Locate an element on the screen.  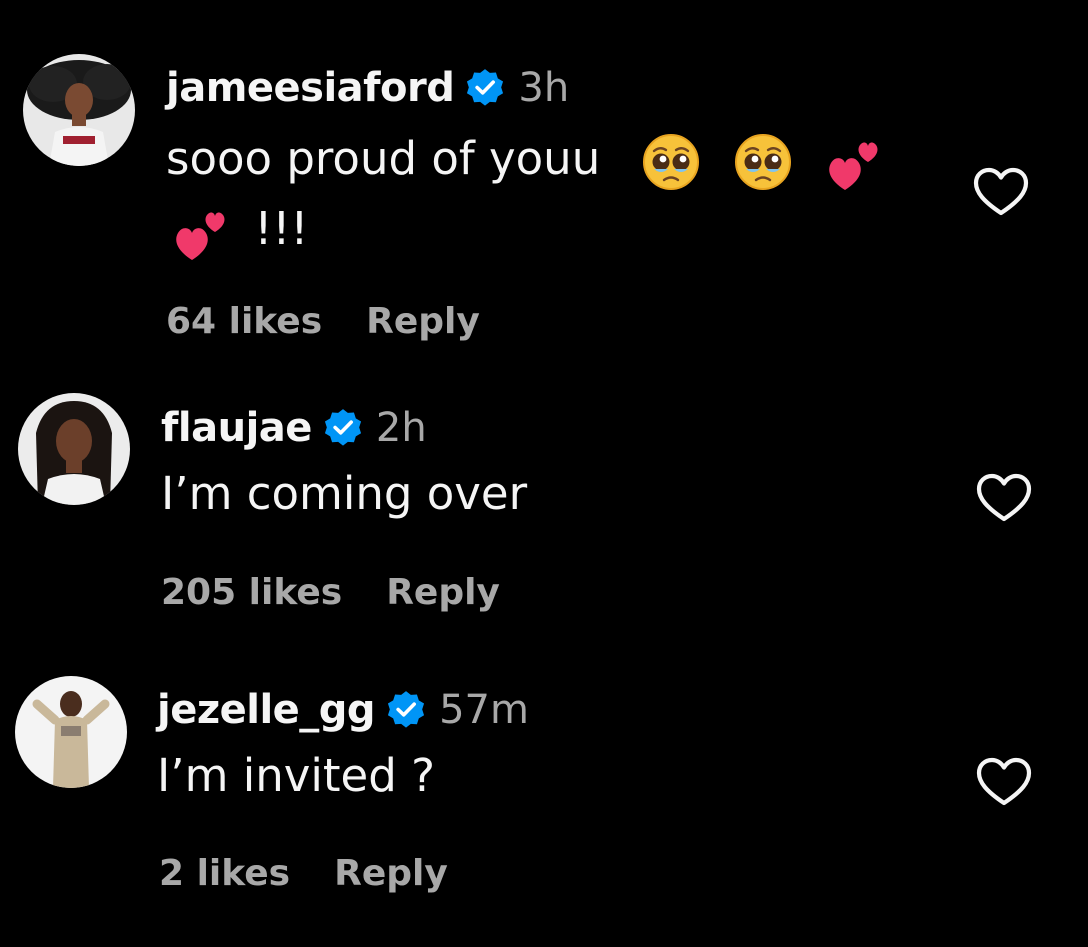
comment-header: flaujae 2h is located at coordinates (294, 428).